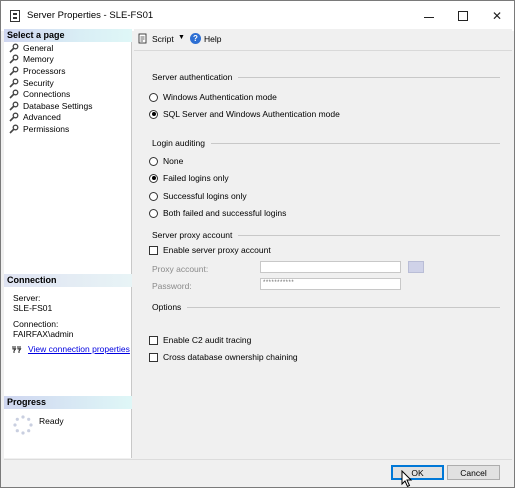 Image resolution: width=515 pixels, height=488 pixels. I want to click on server-app-icon, so click(15, 16).